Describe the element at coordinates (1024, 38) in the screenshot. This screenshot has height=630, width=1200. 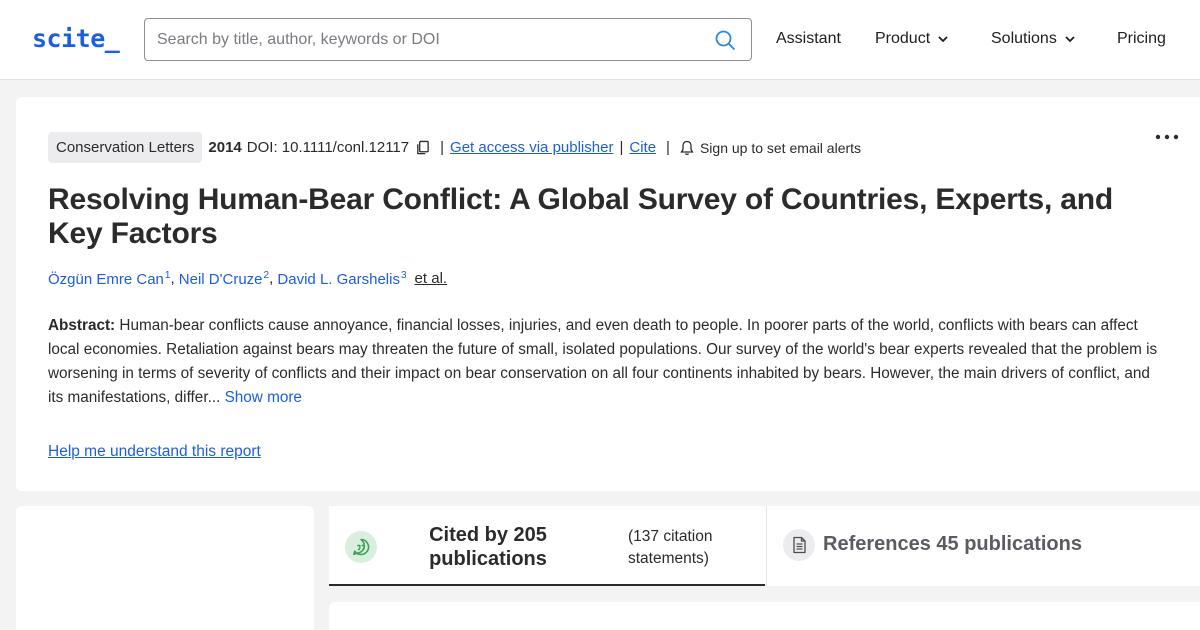
I see `nav-solutions-label: Solutions` at that location.